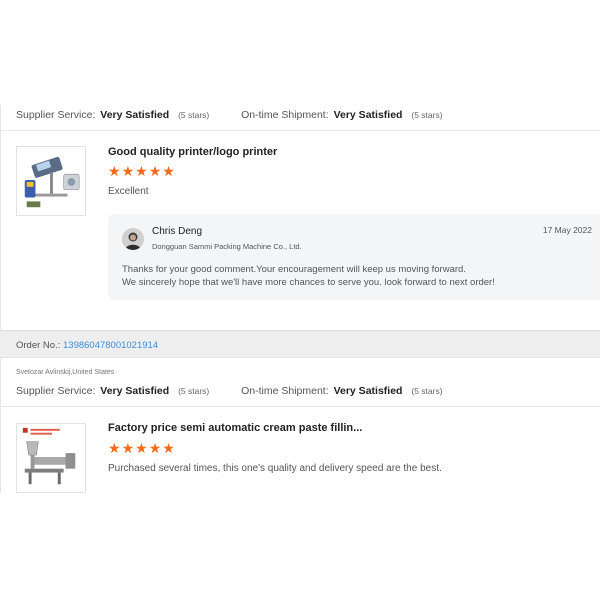 This screenshot has height=600, width=600. Describe the element at coordinates (65, 372) in the screenshot. I see `buyer-info: Svetozar Avlinskij,United States` at that location.